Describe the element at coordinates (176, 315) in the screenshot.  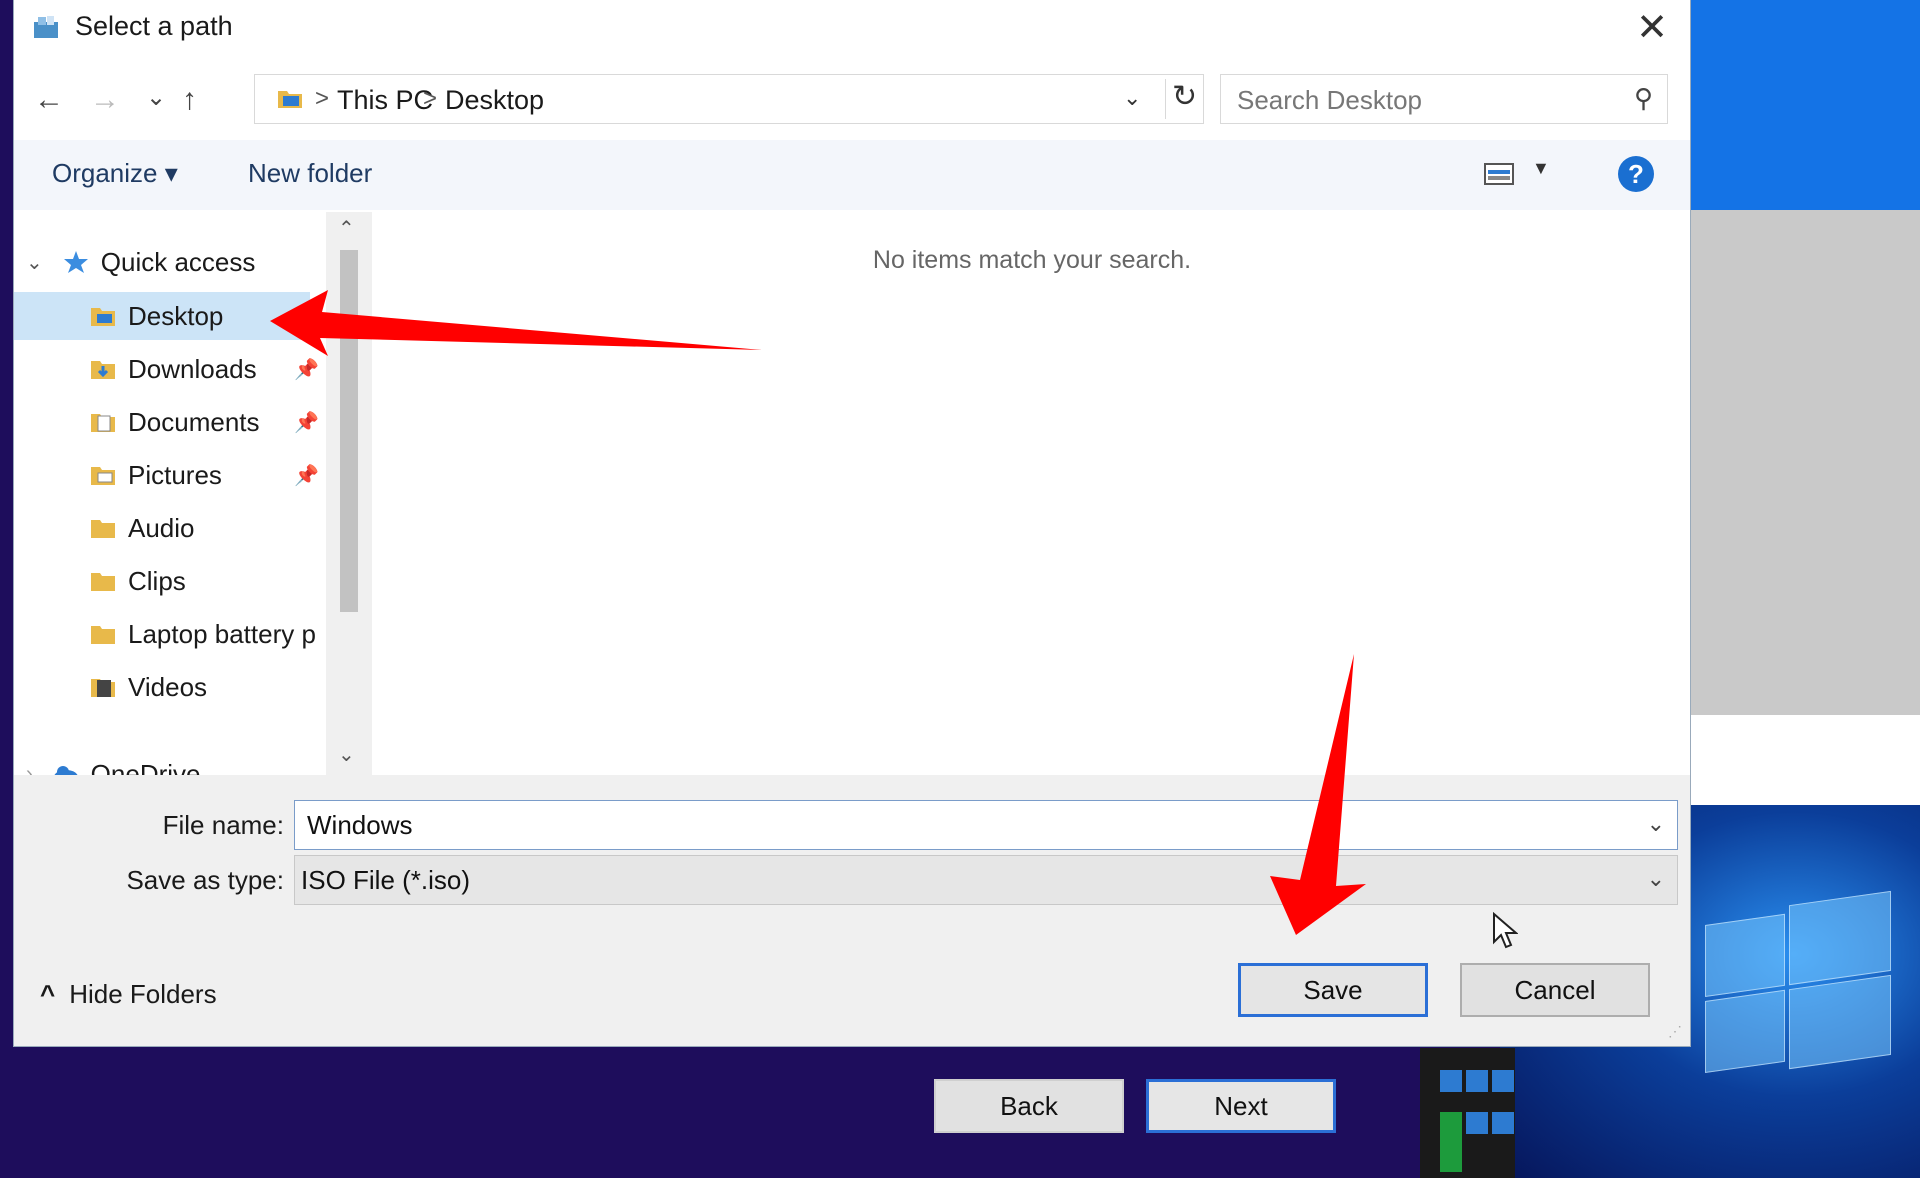
I see `tree-item-label: Desktop` at that location.